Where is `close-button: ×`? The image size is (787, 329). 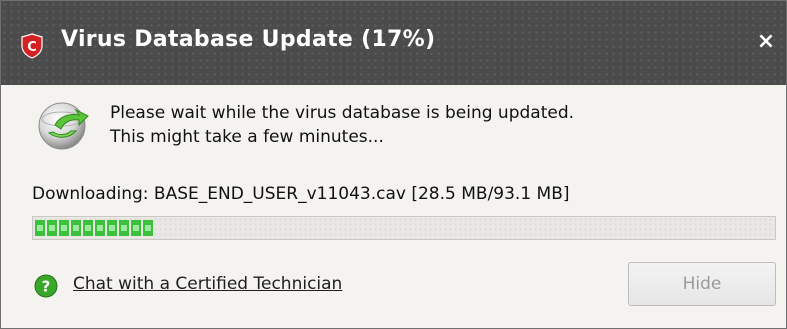
close-button: × is located at coordinates (766, 42).